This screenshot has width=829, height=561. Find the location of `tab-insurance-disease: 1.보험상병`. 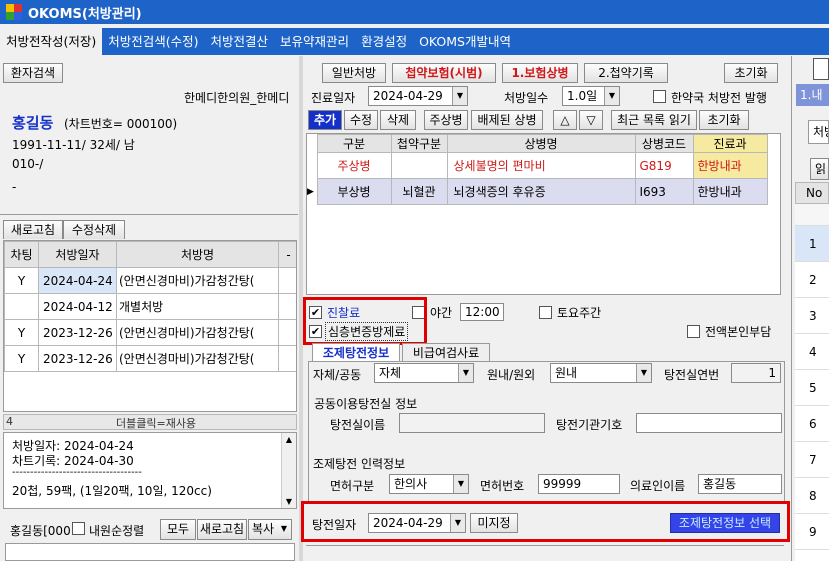

tab-insurance-disease: 1.보험상병 is located at coordinates (540, 73).